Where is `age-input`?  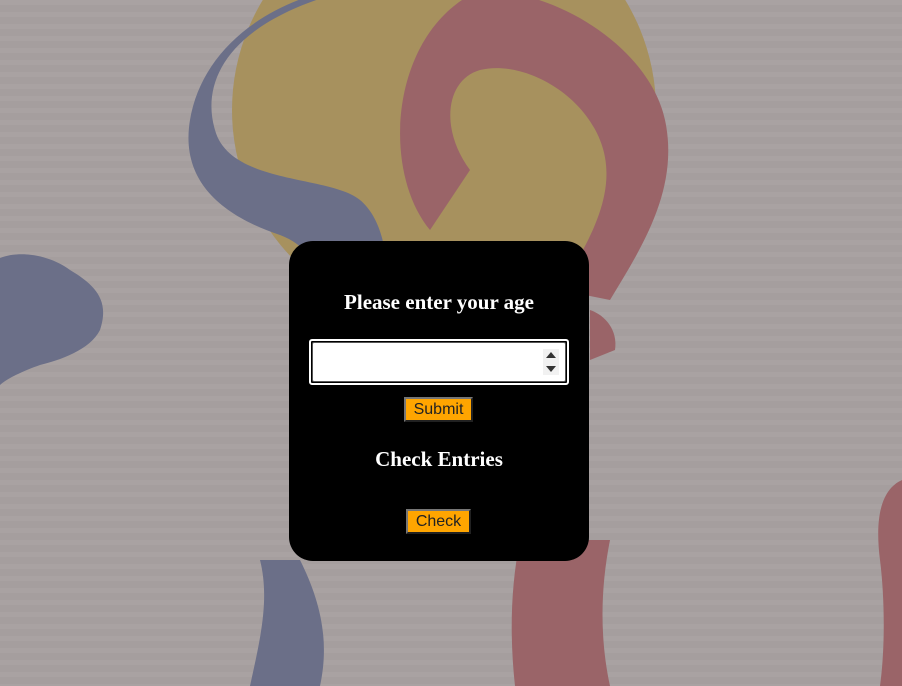
age-input is located at coordinates (439, 362).